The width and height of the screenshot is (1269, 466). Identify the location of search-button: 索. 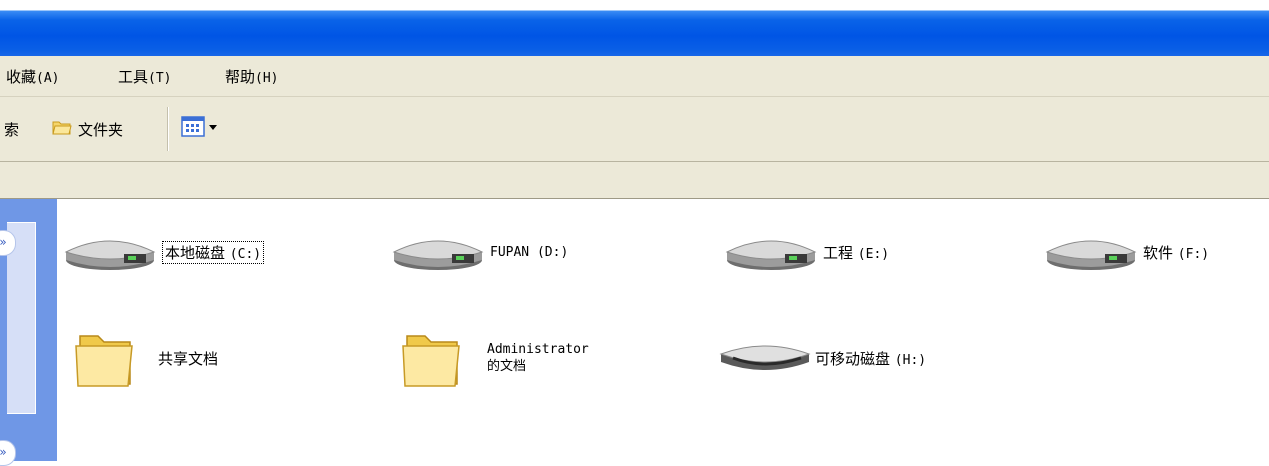
(11, 129).